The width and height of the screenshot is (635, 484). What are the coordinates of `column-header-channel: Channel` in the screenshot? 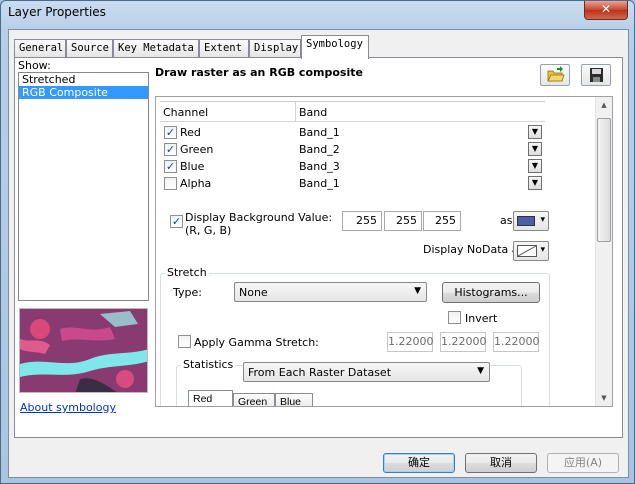 It's located at (186, 112).